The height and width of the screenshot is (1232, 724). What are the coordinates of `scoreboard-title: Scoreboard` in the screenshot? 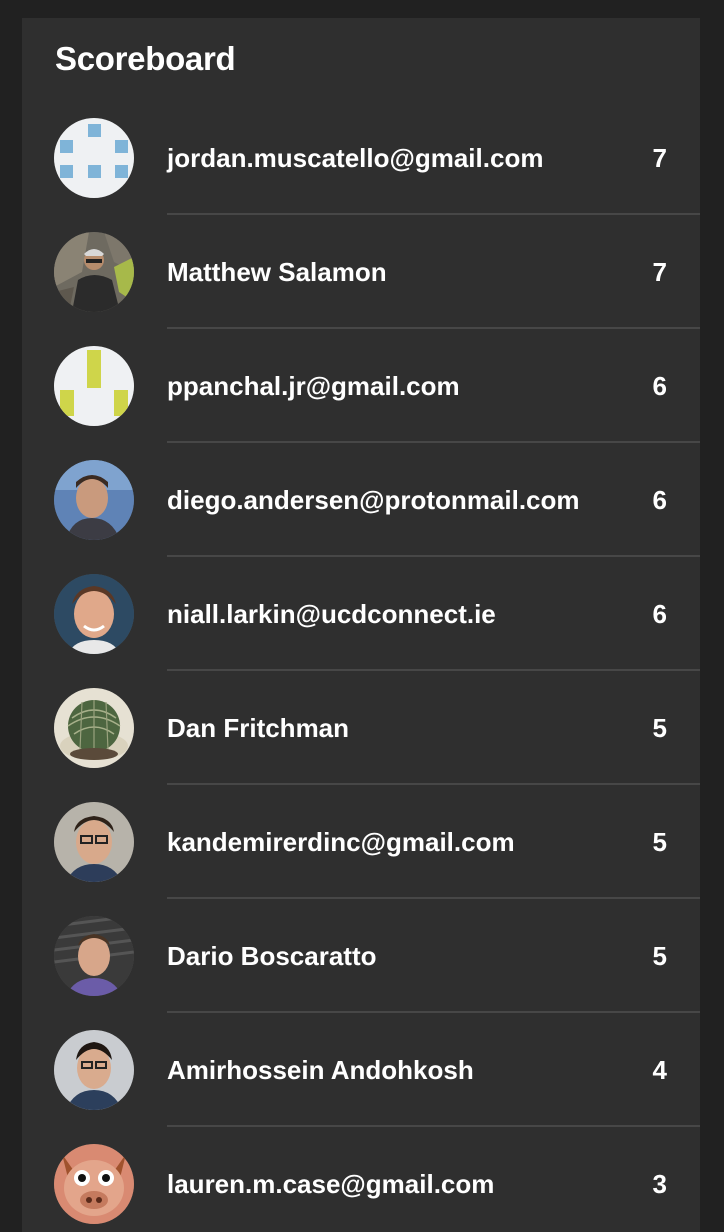 It's located at (145, 58).